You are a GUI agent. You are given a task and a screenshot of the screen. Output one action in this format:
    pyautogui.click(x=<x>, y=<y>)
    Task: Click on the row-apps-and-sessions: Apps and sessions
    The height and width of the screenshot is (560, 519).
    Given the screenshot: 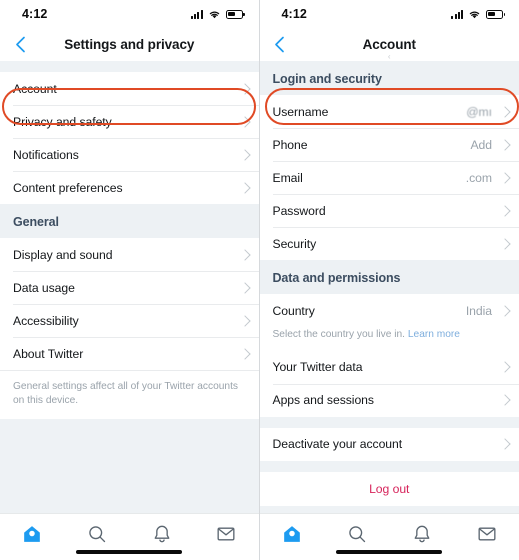 What is the action you would take?
    pyautogui.click(x=389, y=400)
    